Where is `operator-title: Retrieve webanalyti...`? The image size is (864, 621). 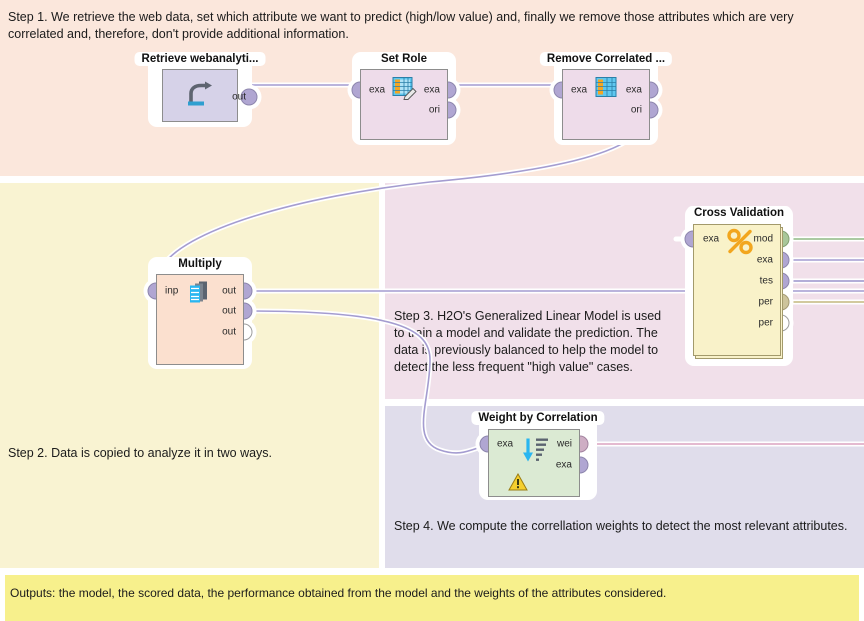 operator-title: Retrieve webanalyti... is located at coordinates (200, 59).